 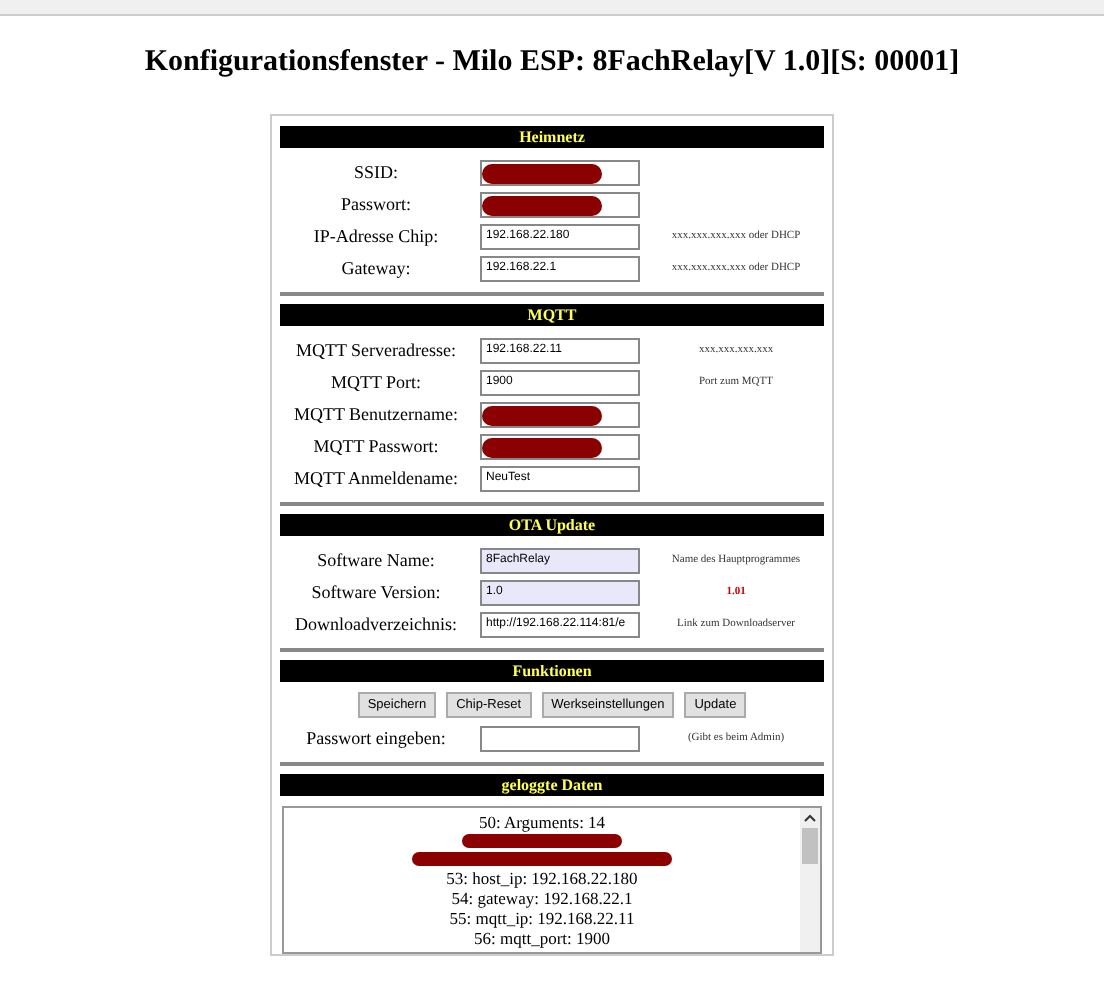 I want to click on field-label: Downloadverzeichnis:, so click(x=376, y=624).